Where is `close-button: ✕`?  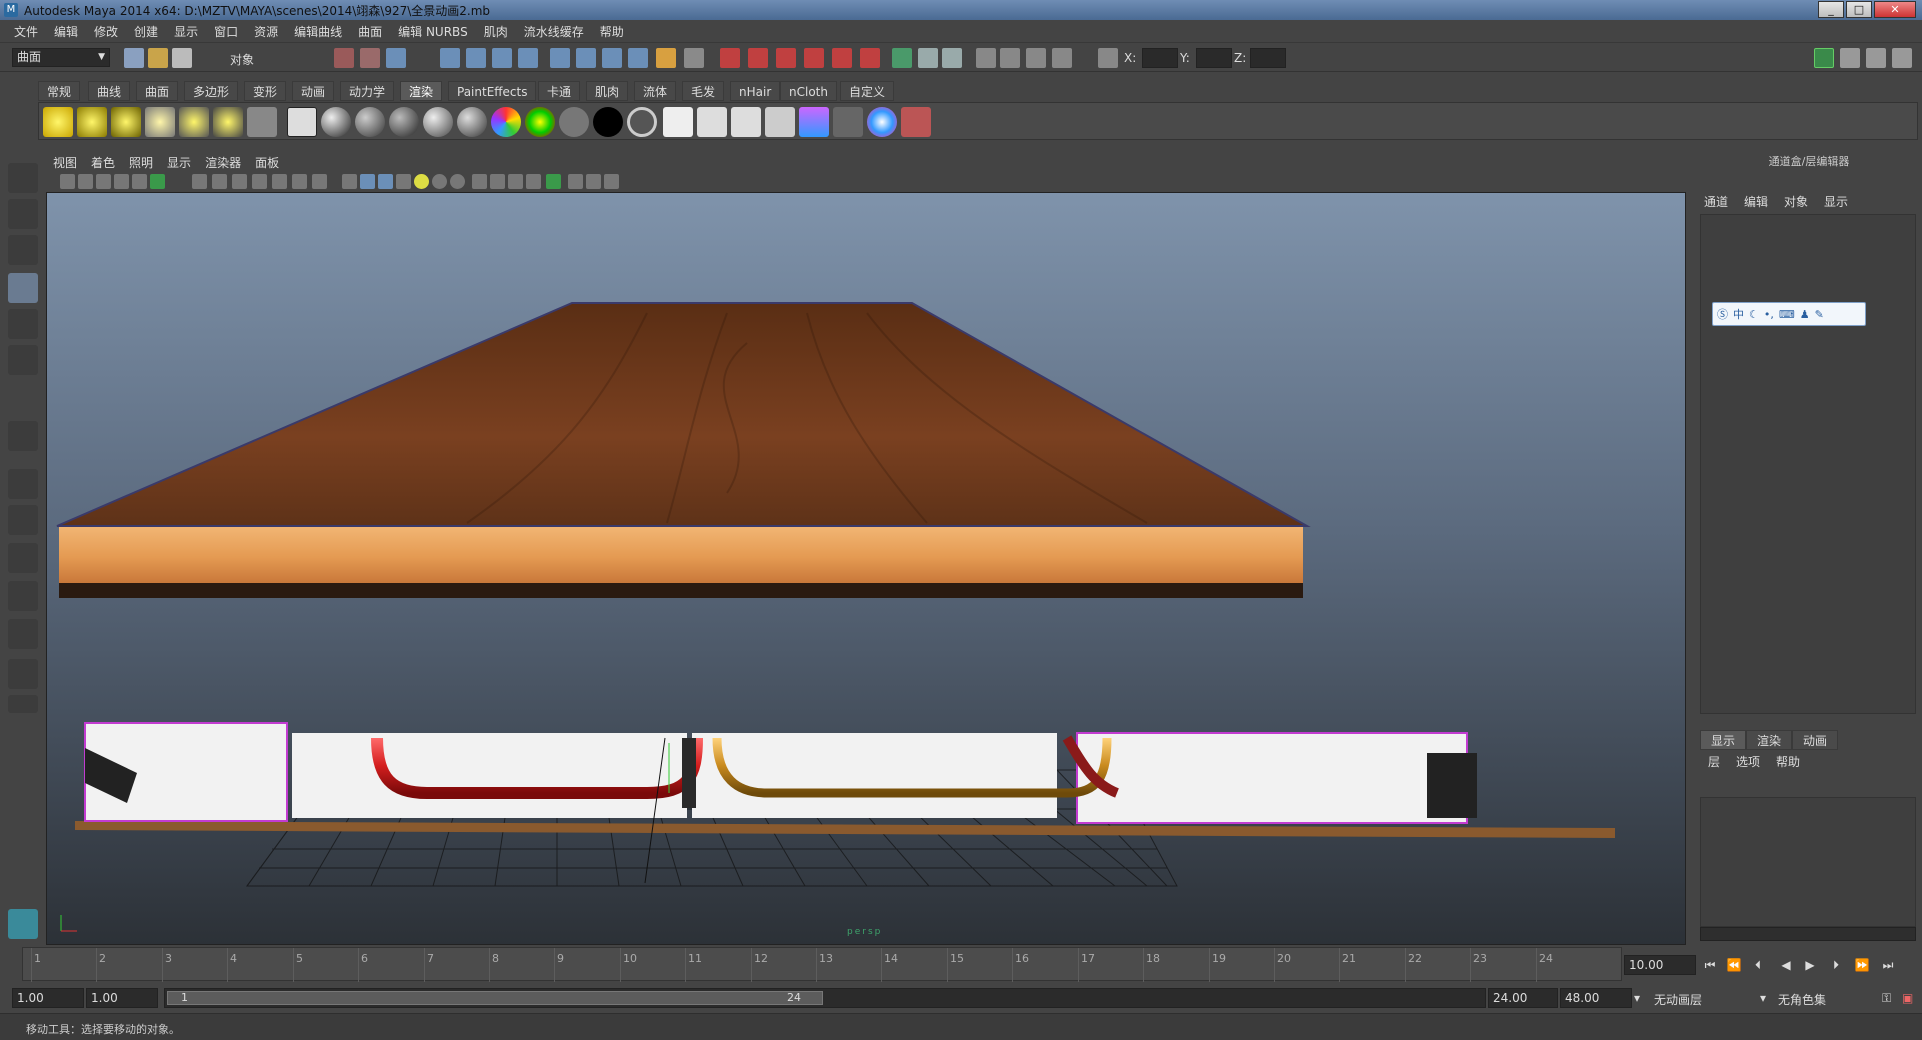 close-button: ✕ is located at coordinates (1895, 9).